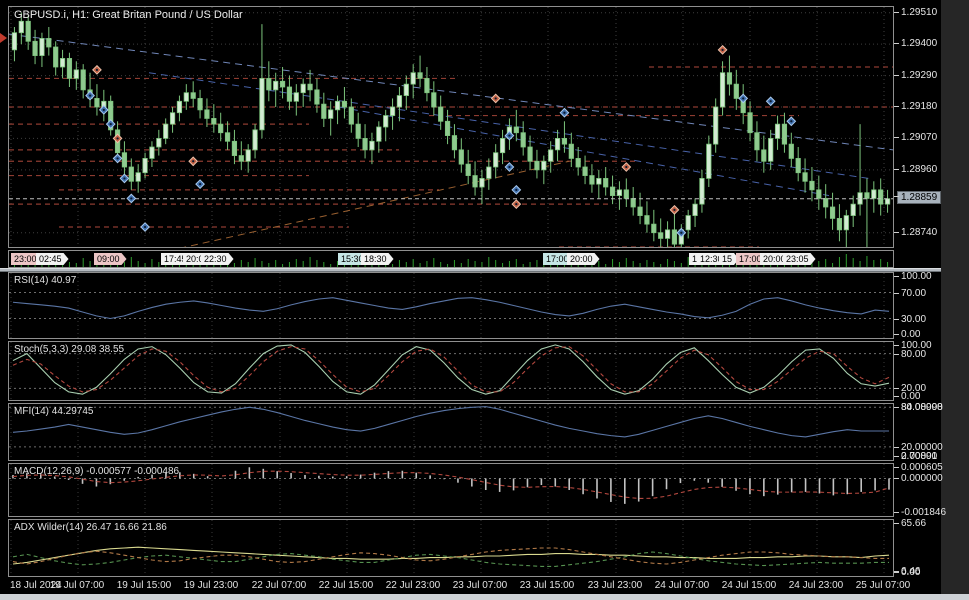 This screenshot has width=969, height=600. I want to click on time-flag: 18:30, so click(377, 259).